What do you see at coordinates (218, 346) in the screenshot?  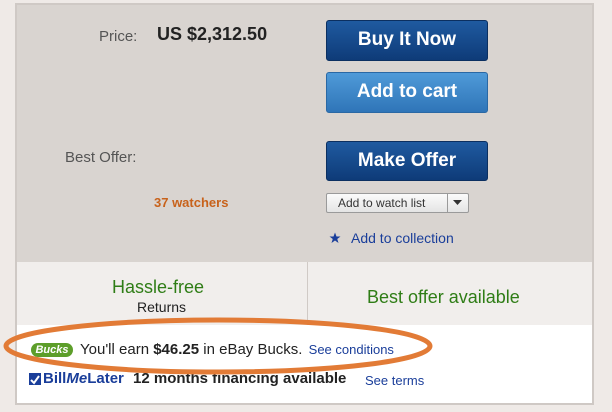 I see `highlight-oval` at bounding box center [218, 346].